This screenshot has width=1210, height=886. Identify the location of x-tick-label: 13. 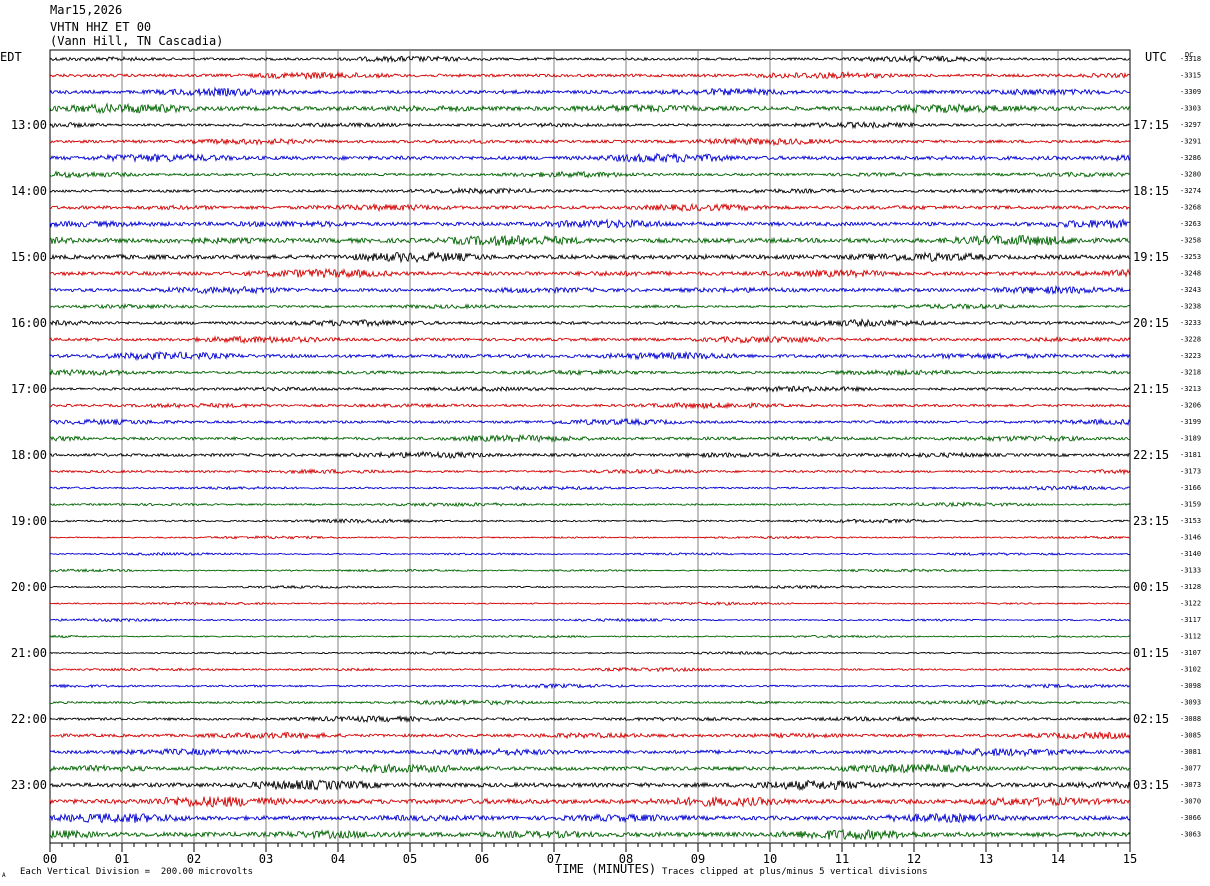
(986, 859).